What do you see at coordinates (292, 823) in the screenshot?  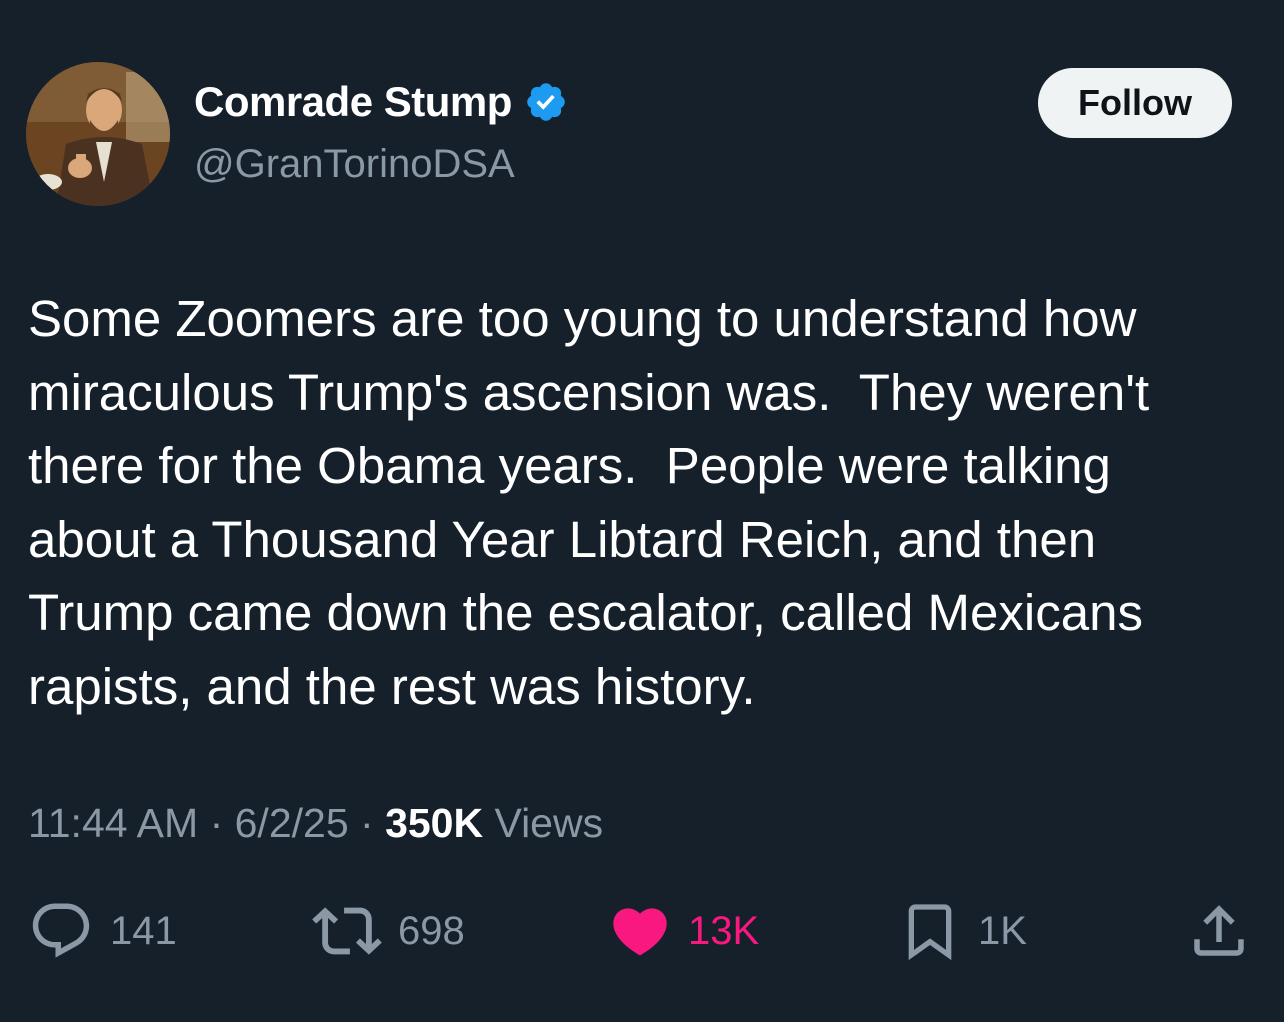 I see `tweet-date: 6/2/25` at bounding box center [292, 823].